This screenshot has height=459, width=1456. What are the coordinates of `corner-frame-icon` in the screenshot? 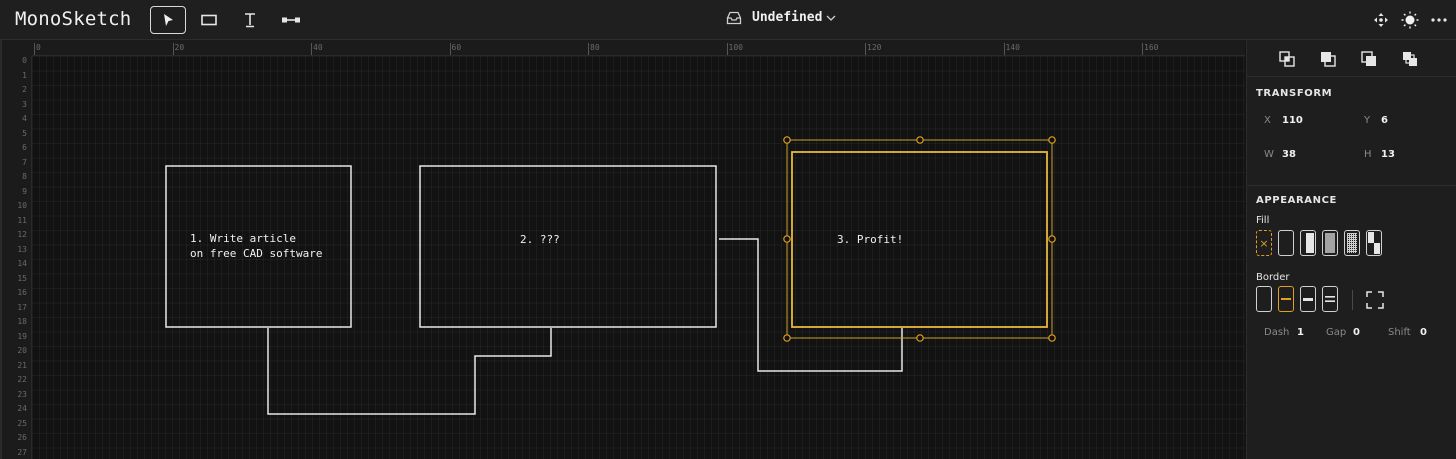 It's located at (1375, 300).